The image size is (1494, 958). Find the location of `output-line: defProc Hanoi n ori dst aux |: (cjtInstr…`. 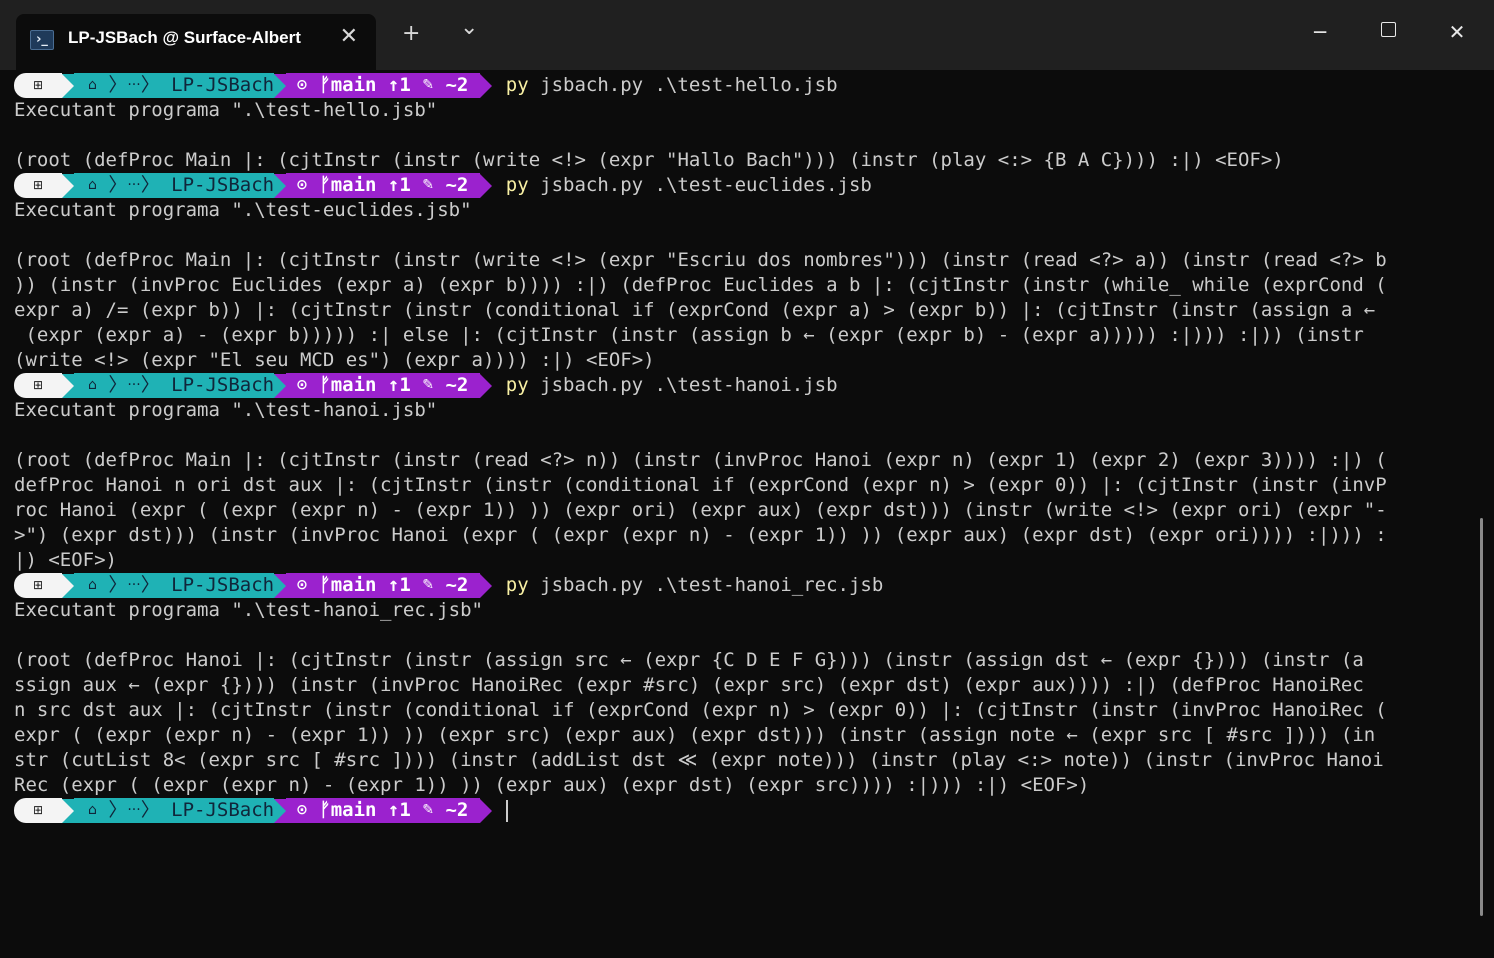

output-line: defProc Hanoi n ori dst aux |: (cjtInstr… is located at coordinates (700, 485).